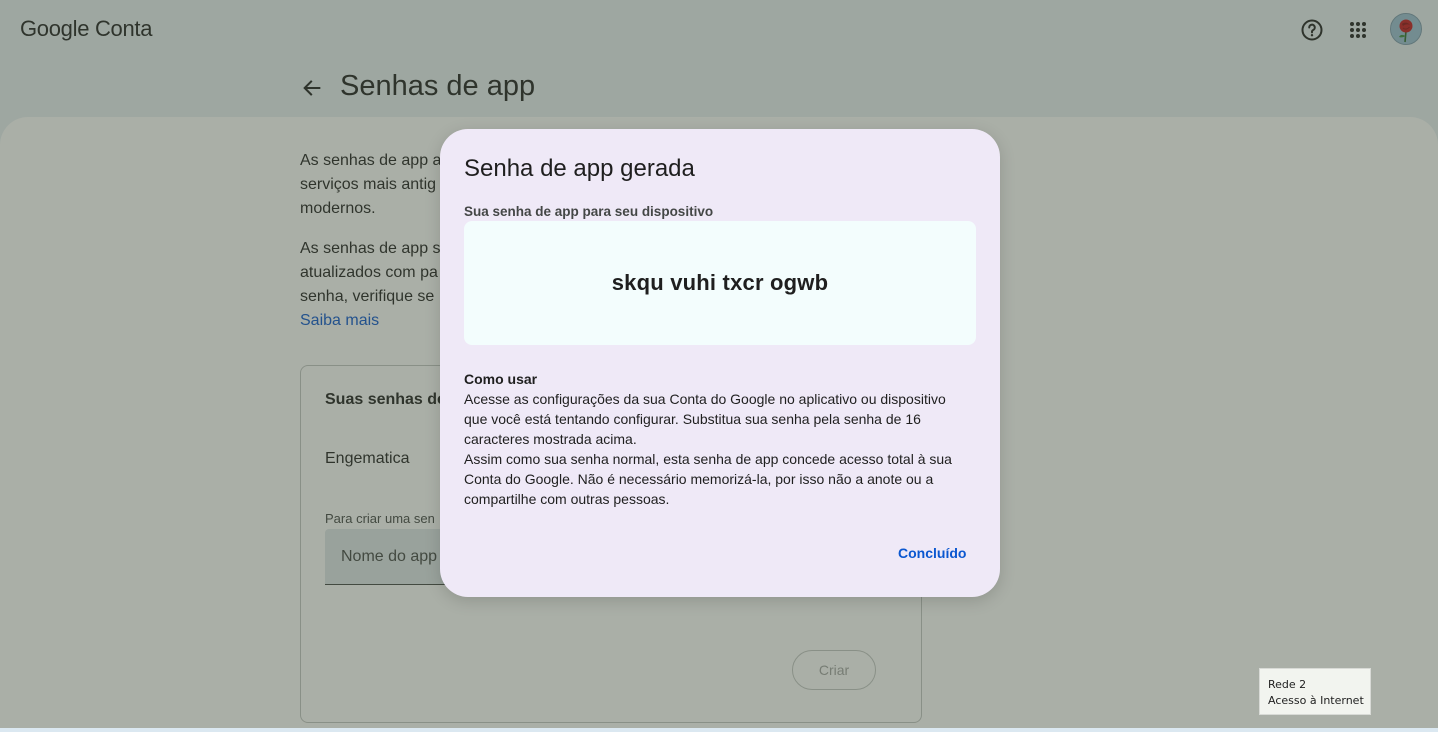  Describe the element at coordinates (1315, 691) in the screenshot. I see `network-tooltip: Rede 2 Acesso à Internet` at that location.